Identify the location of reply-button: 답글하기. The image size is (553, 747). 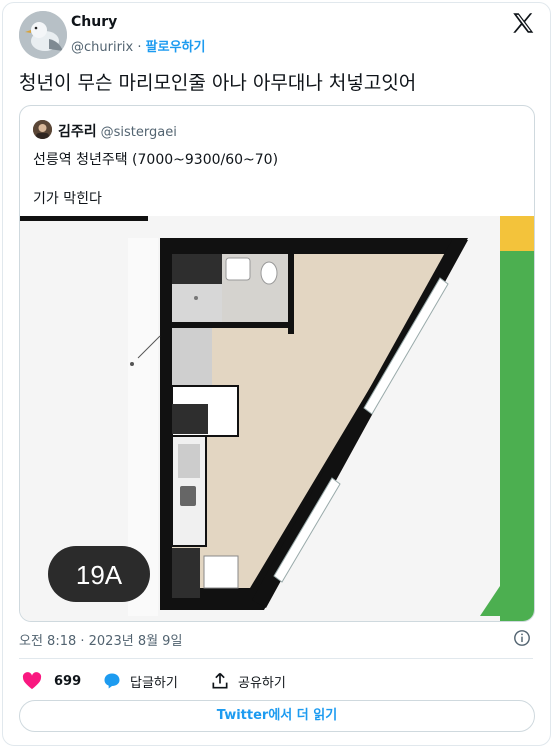
(140, 681).